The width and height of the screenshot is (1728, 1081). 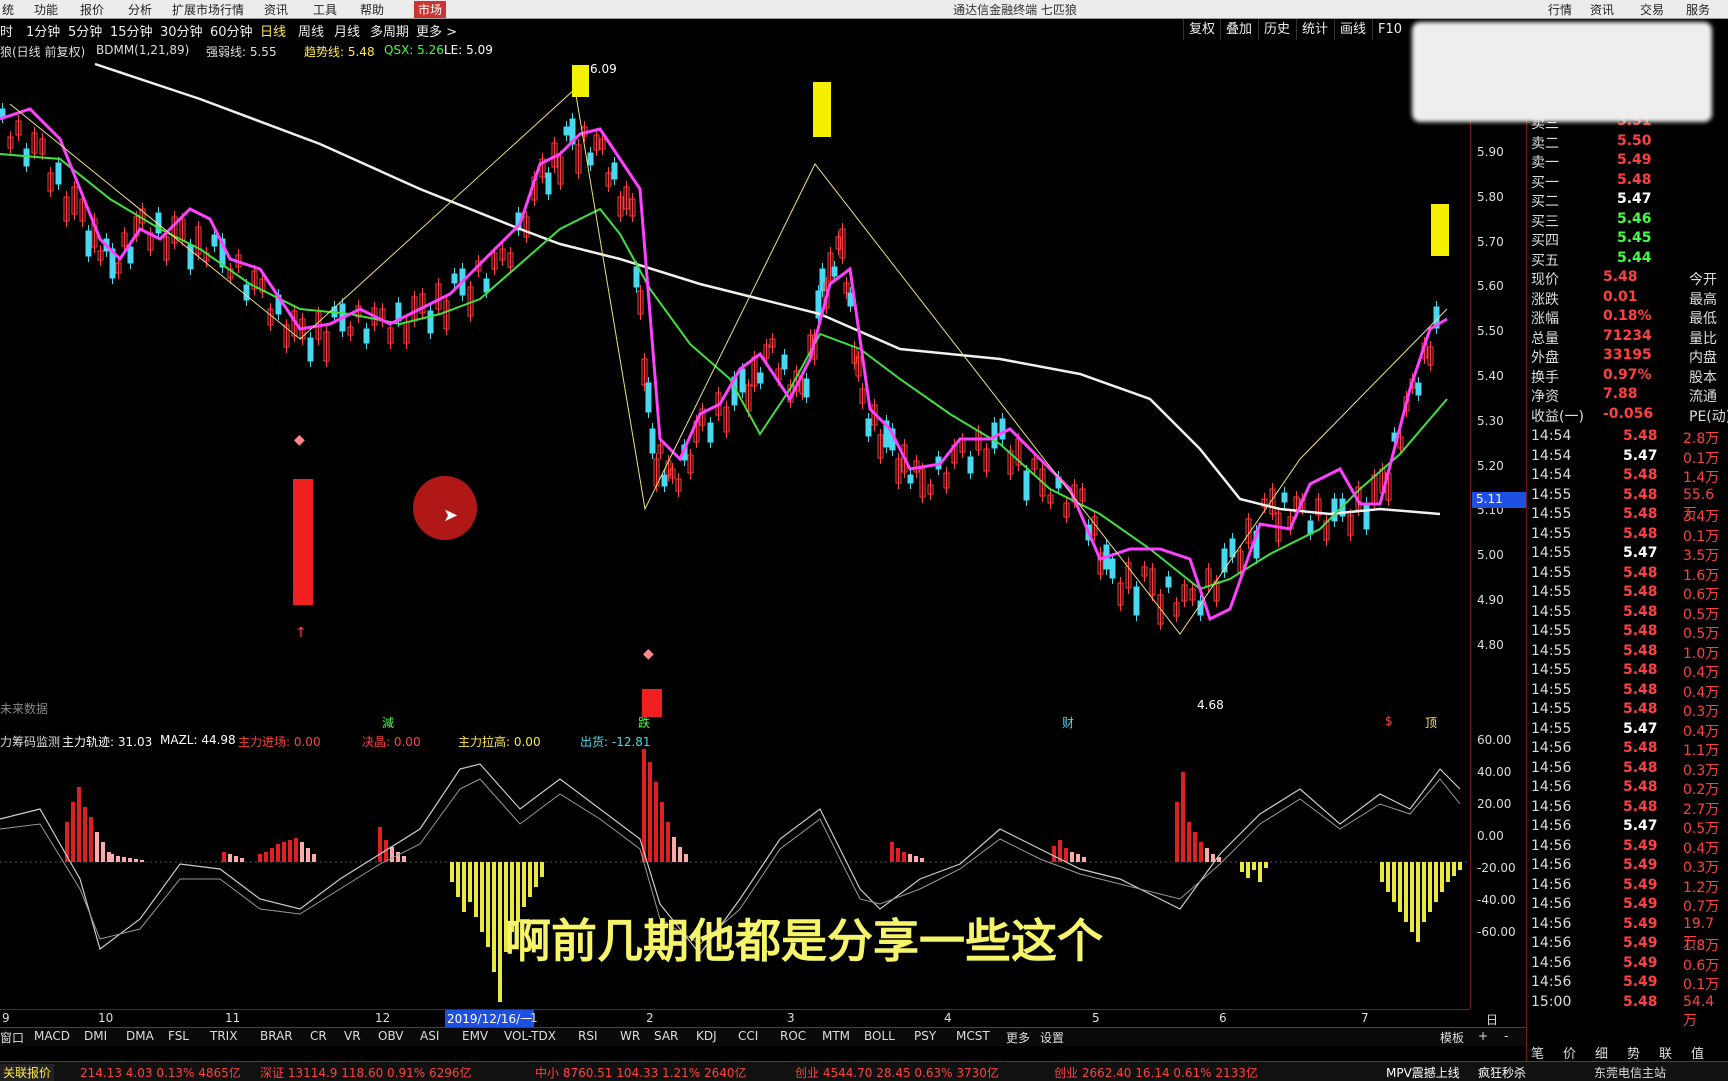 I want to click on status-index: 中小 8760.51 104.33 1.21% 2640亿, so click(x=641, y=1073).